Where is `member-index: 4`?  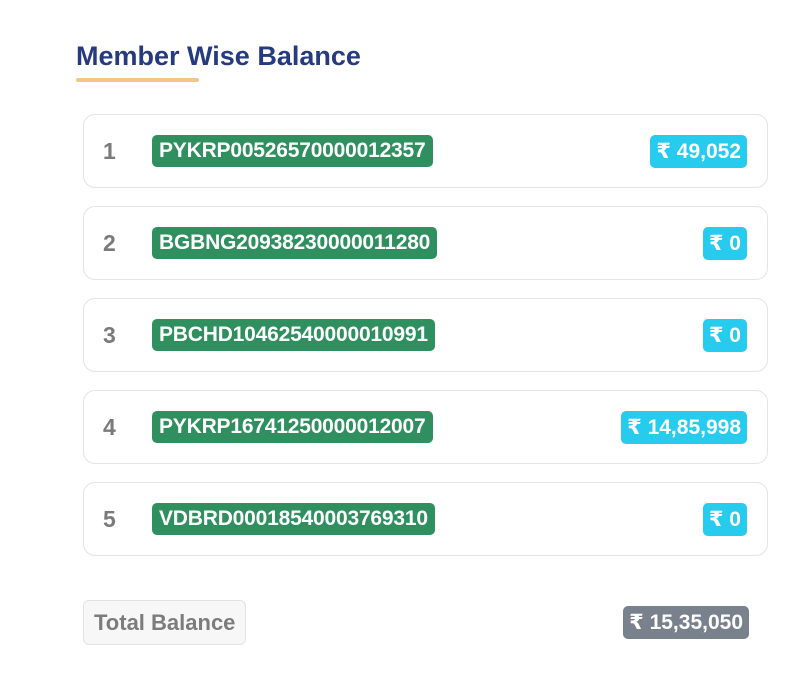 member-index: 4 is located at coordinates (109, 426).